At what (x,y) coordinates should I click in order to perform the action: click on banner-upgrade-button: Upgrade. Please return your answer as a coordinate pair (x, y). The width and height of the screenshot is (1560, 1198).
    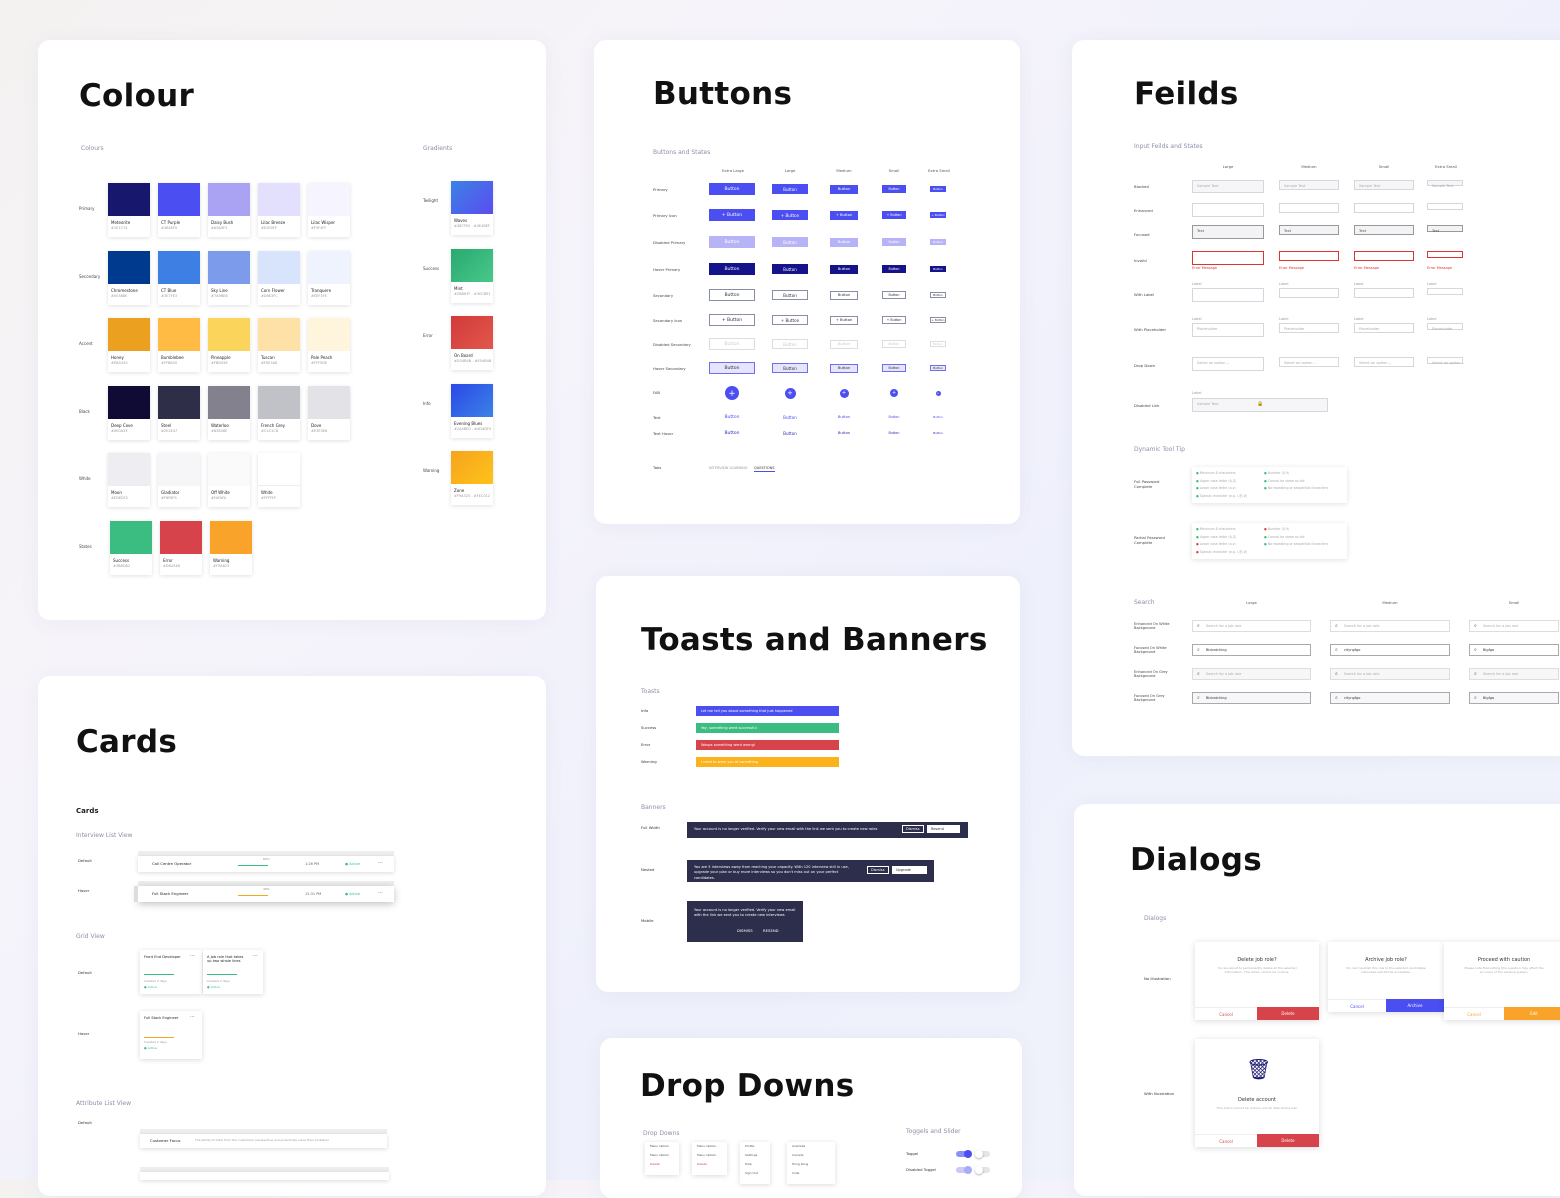
    Looking at the image, I should click on (909, 870).